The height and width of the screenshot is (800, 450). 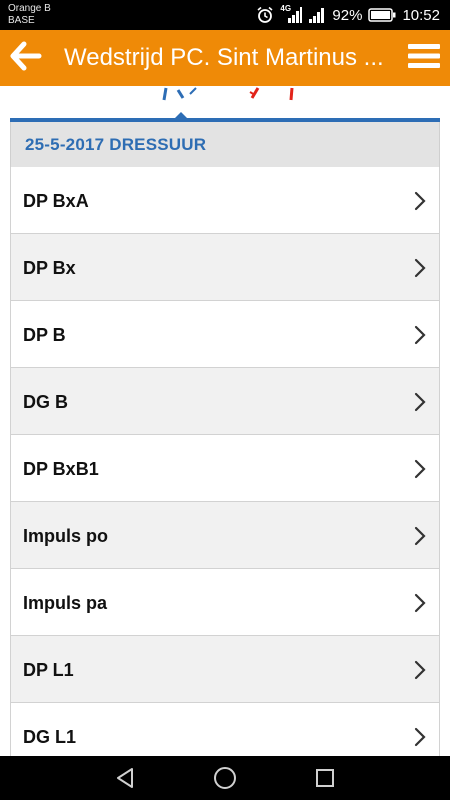 I want to click on signal-4g-icon: 4G, so click(x=291, y=14).